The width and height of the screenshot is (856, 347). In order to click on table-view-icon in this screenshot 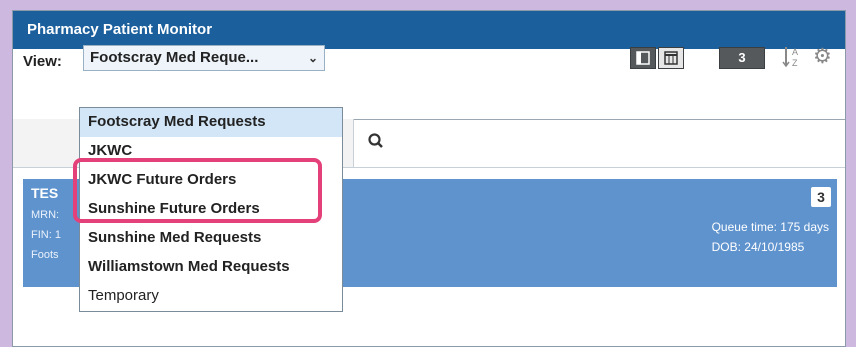, I will do `click(671, 58)`.